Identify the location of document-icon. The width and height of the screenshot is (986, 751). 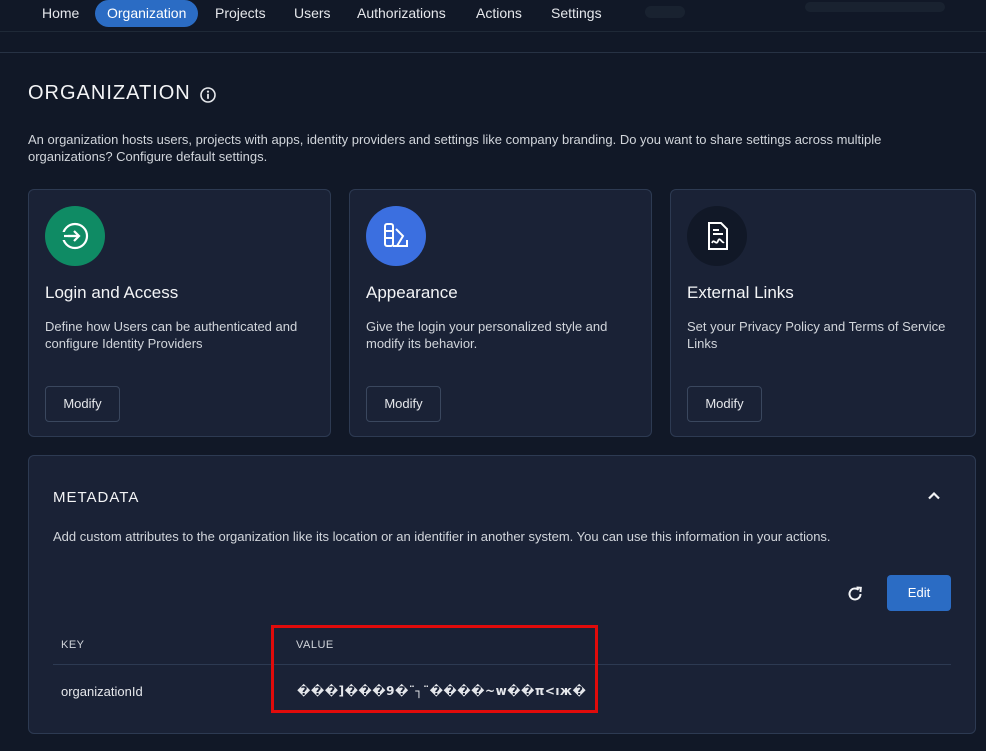
(717, 236).